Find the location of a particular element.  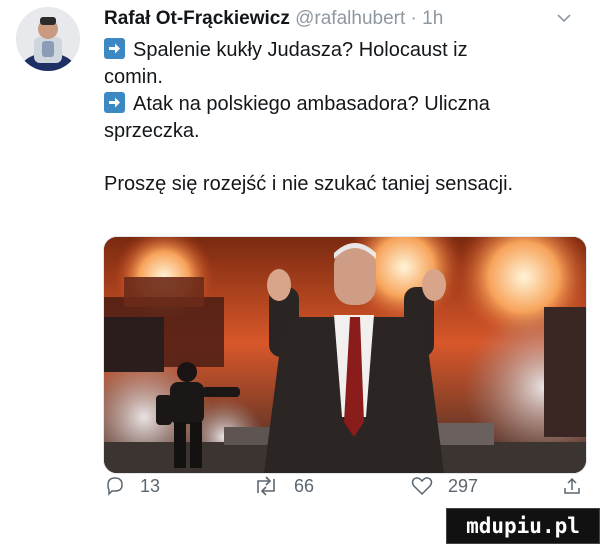

watermark-logo: mdupiu.pl is located at coordinates (523, 526).